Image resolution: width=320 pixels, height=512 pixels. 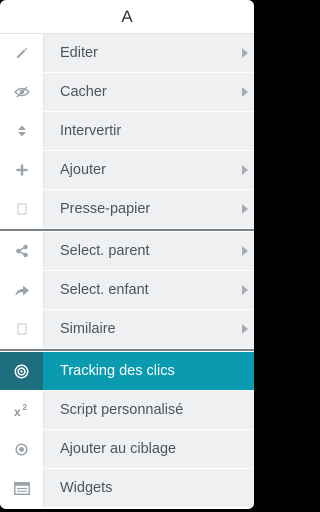 What do you see at coordinates (21, 251) in the screenshot?
I see `share-icon` at bounding box center [21, 251].